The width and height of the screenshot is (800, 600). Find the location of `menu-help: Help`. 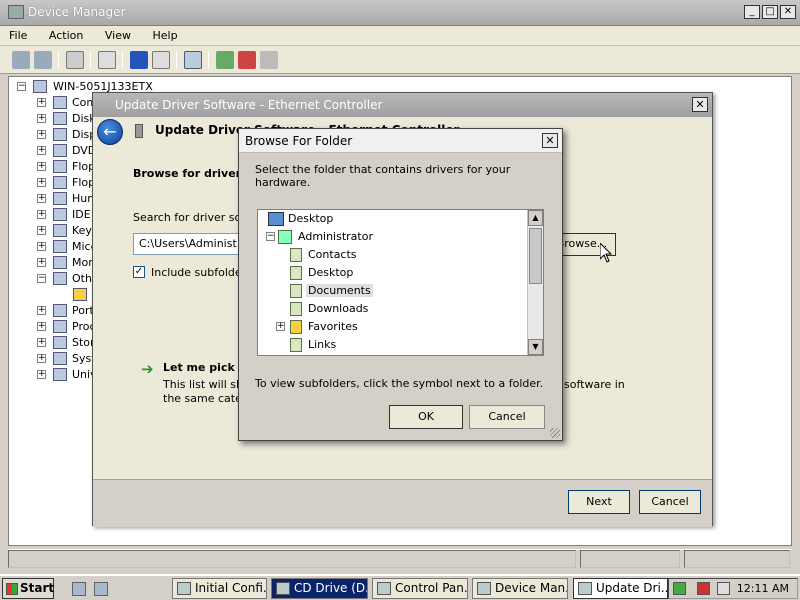

menu-help: Help is located at coordinates (164, 35).